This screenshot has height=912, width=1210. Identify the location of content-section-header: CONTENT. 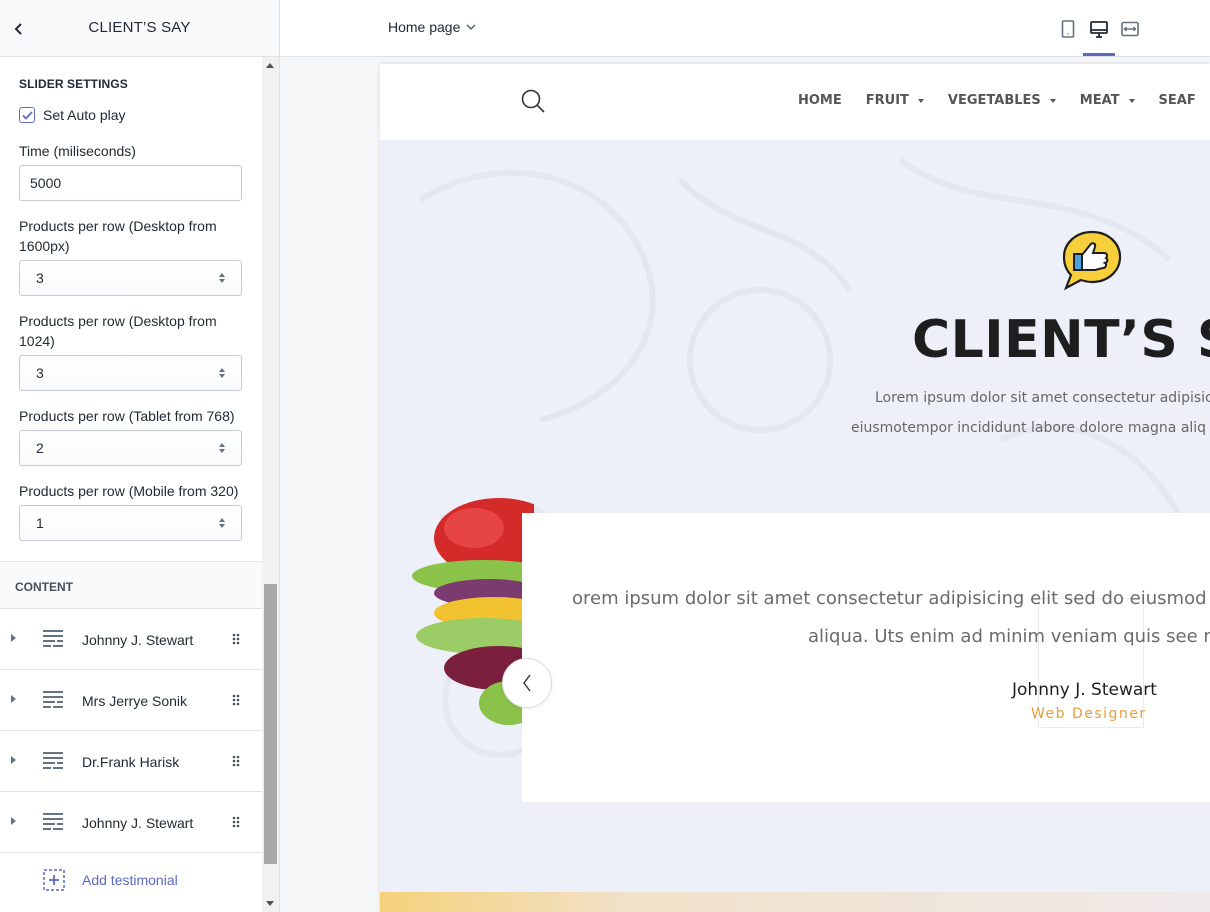
(131, 585).